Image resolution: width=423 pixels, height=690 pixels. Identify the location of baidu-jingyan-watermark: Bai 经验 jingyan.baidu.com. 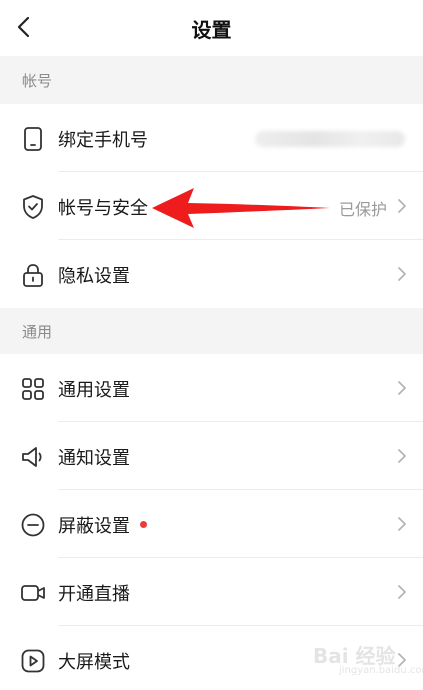
(366, 658).